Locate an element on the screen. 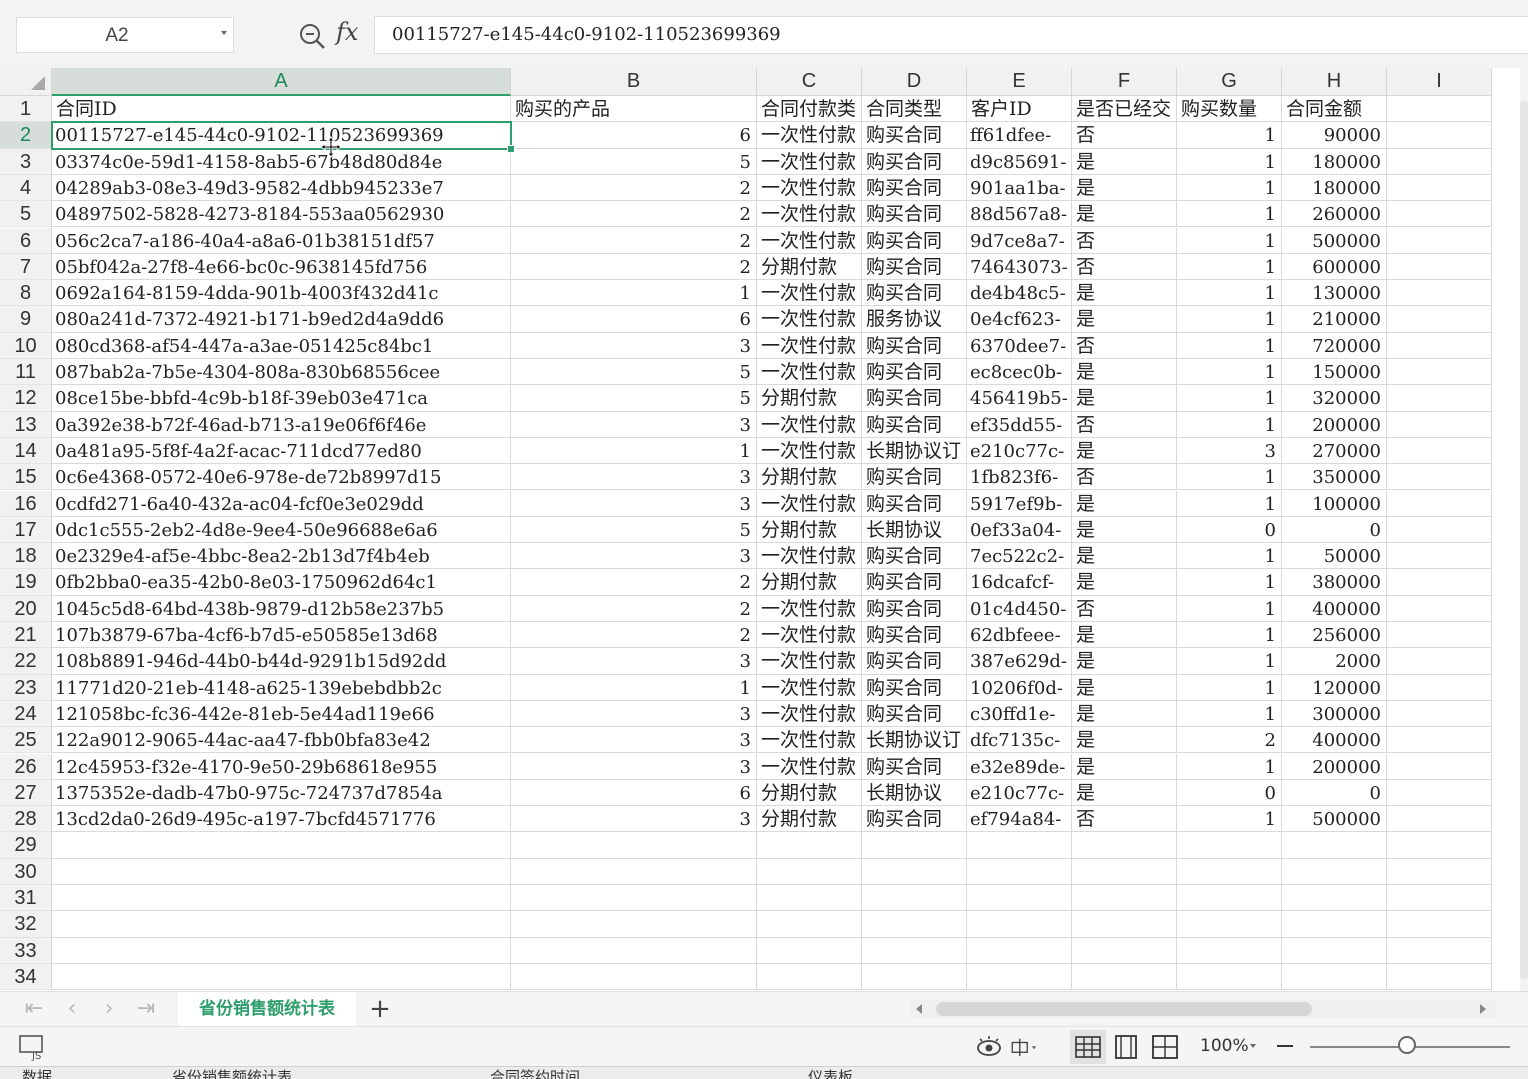 This screenshot has height=1079, width=1528. grid-cell: ff61dfee- is located at coordinates (1019, 135).